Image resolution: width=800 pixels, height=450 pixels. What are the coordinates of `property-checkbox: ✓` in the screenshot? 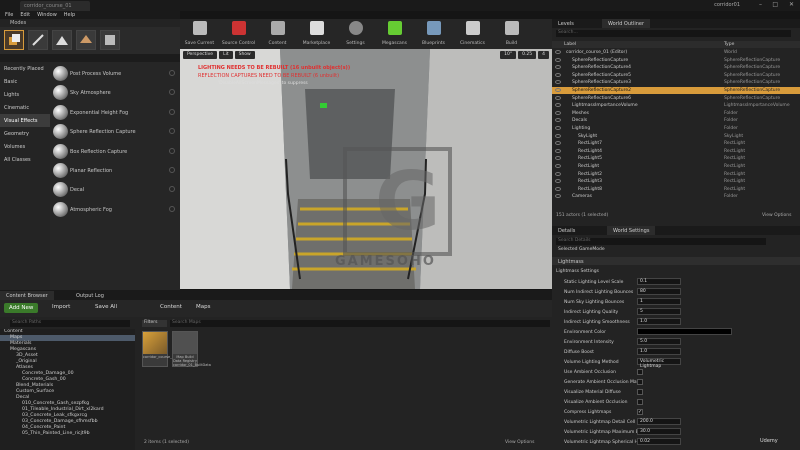 It's located at (640, 412).